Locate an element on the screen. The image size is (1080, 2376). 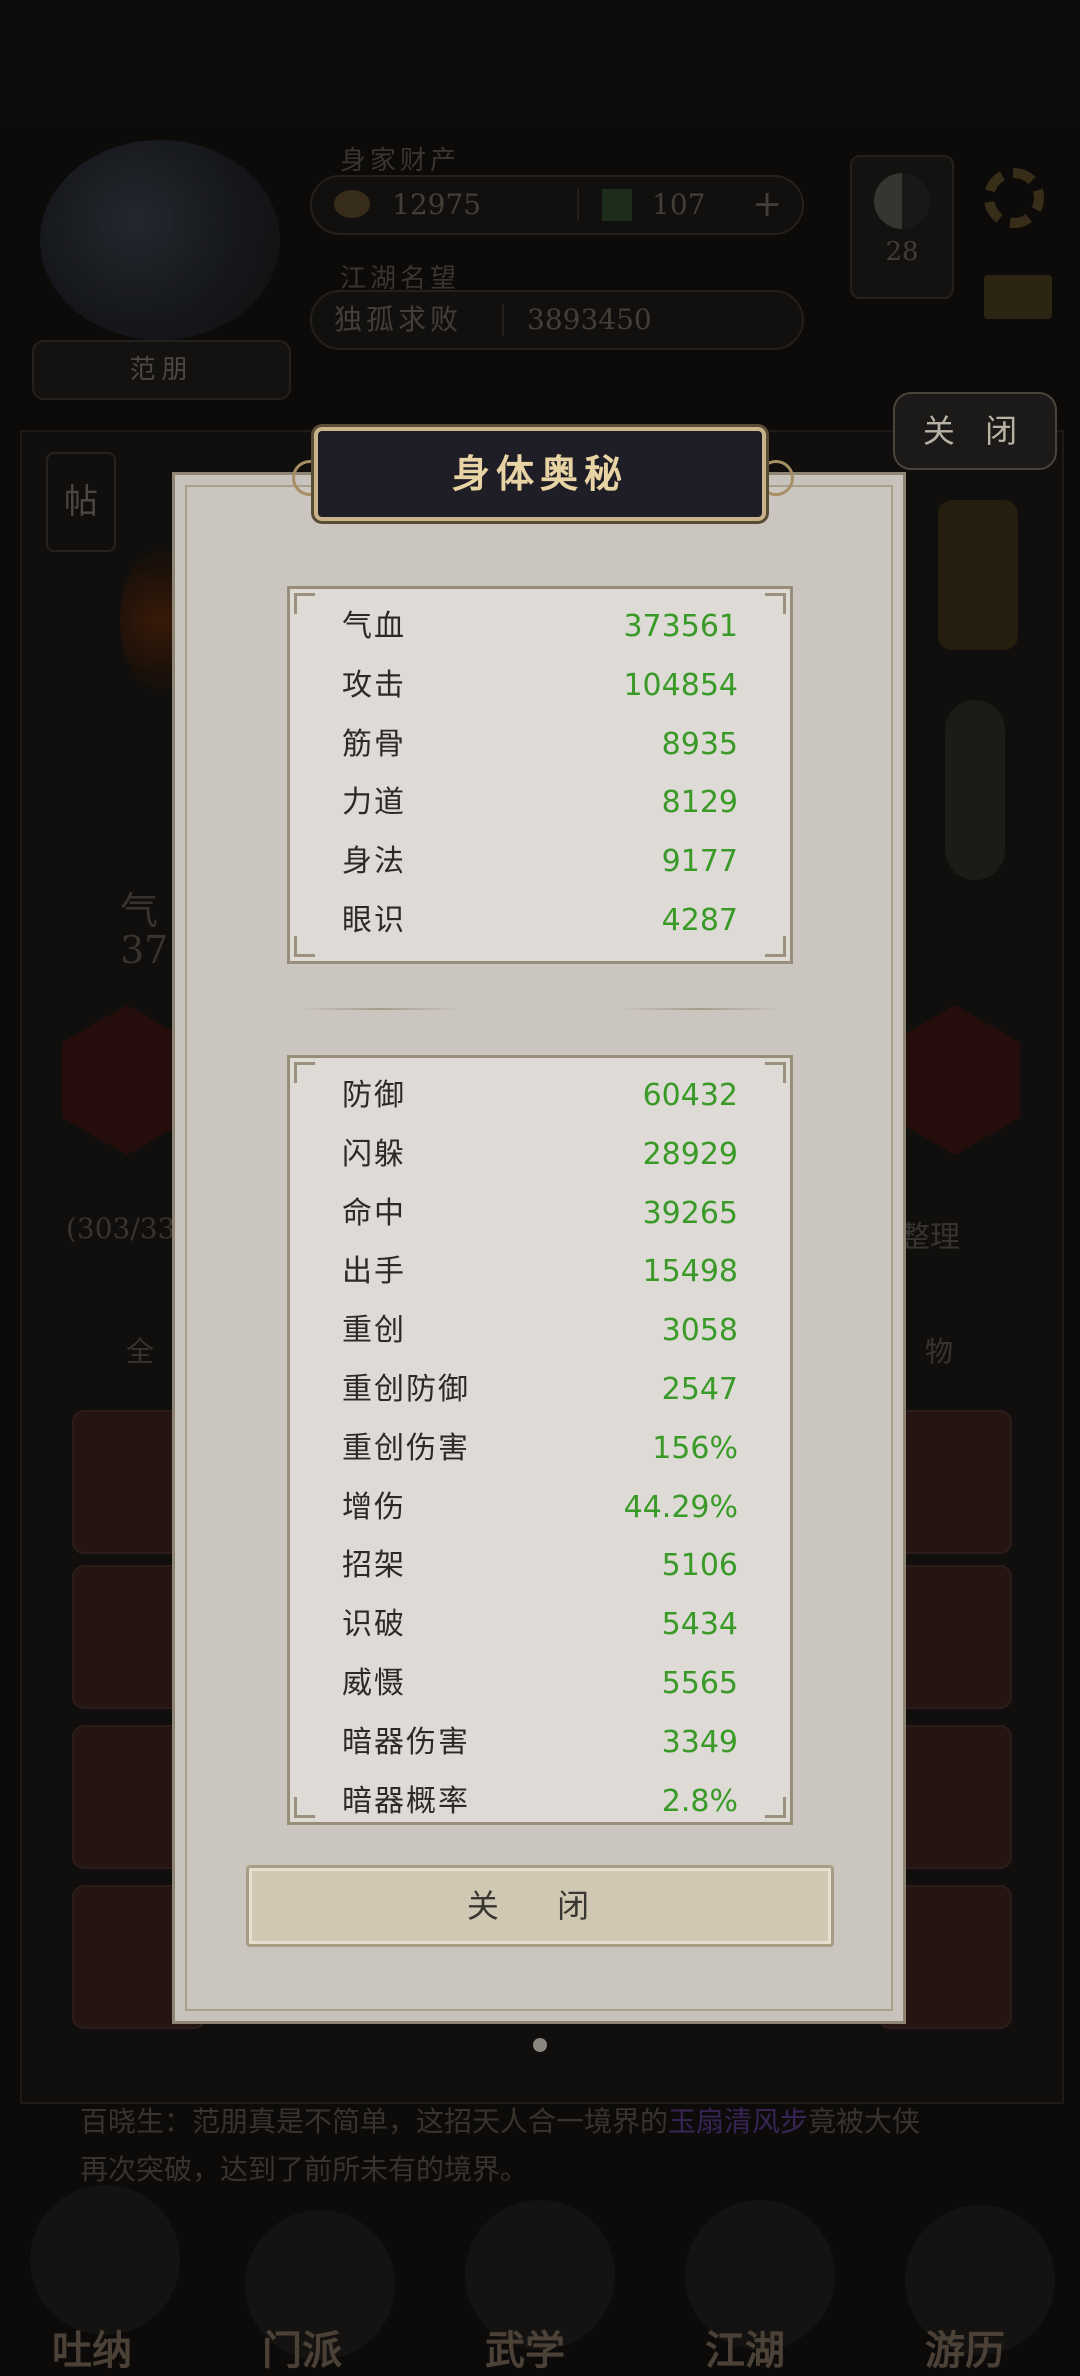
stat-value: 3349 is located at coordinates (699, 1742).